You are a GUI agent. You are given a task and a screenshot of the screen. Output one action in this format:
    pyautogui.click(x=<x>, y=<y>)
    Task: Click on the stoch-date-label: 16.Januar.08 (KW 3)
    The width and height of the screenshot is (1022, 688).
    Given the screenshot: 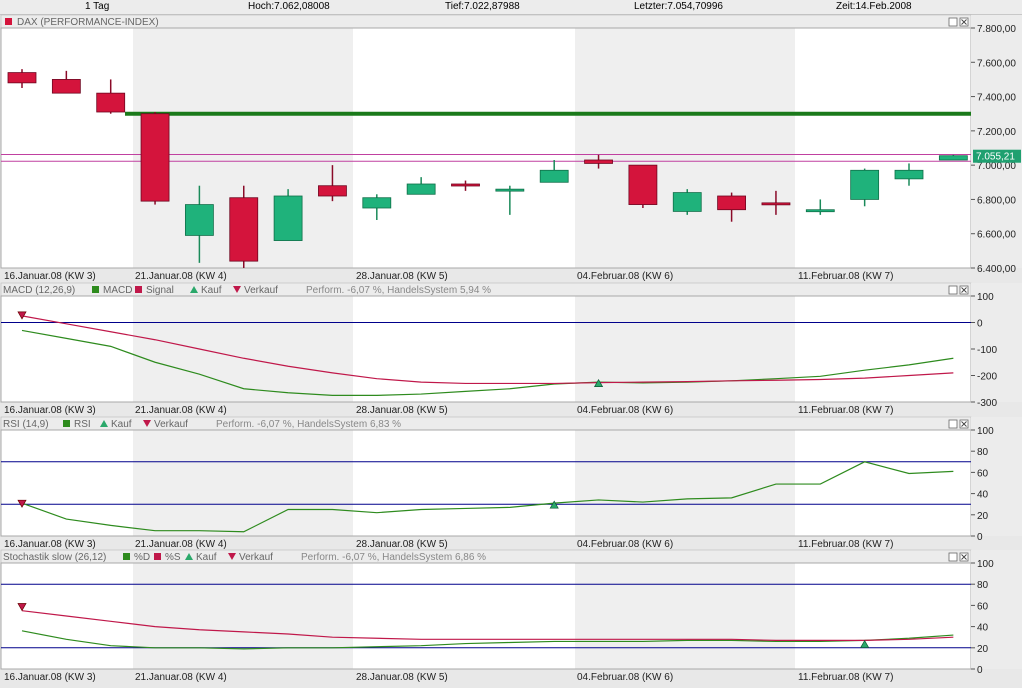 What is the action you would take?
    pyautogui.click(x=50, y=677)
    